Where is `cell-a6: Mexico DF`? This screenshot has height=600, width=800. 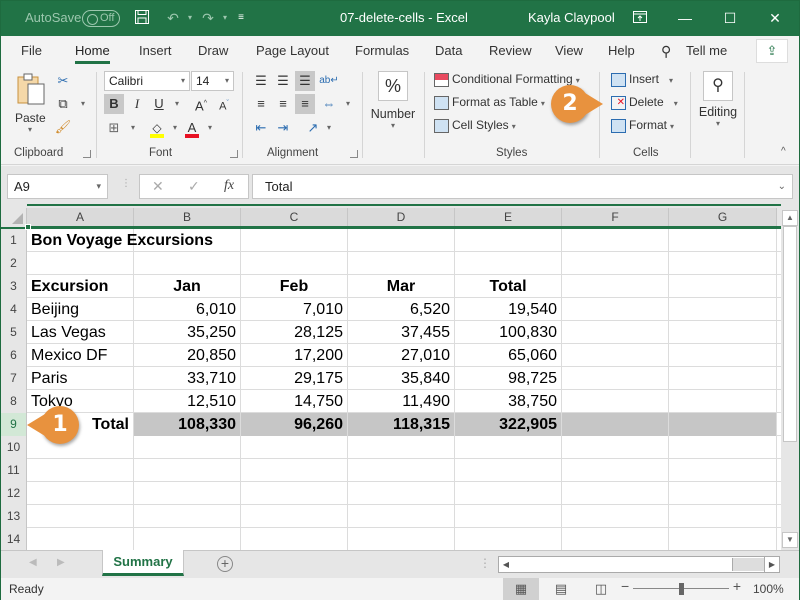
cell-a6: Mexico DF is located at coordinates (80, 355).